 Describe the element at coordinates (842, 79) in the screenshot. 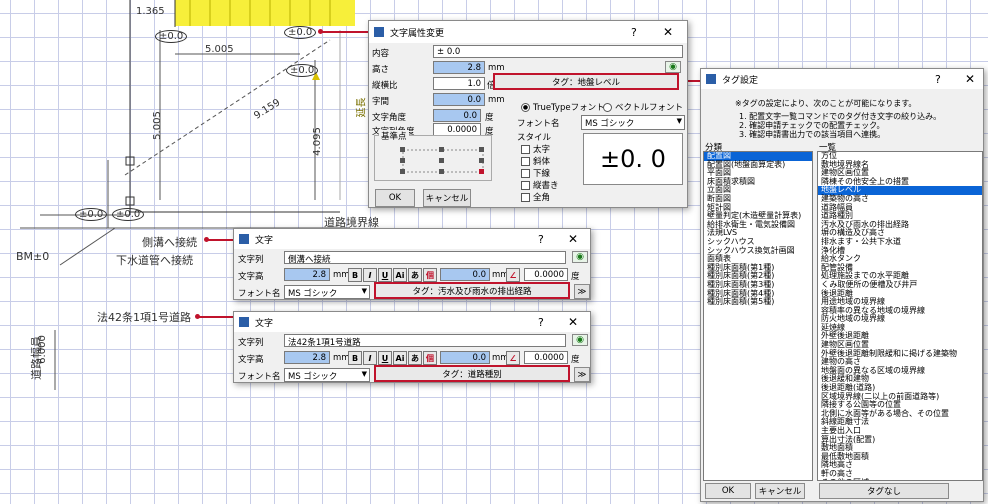

I see `dialog-titlebar: タグ設定 ? ✕` at that location.